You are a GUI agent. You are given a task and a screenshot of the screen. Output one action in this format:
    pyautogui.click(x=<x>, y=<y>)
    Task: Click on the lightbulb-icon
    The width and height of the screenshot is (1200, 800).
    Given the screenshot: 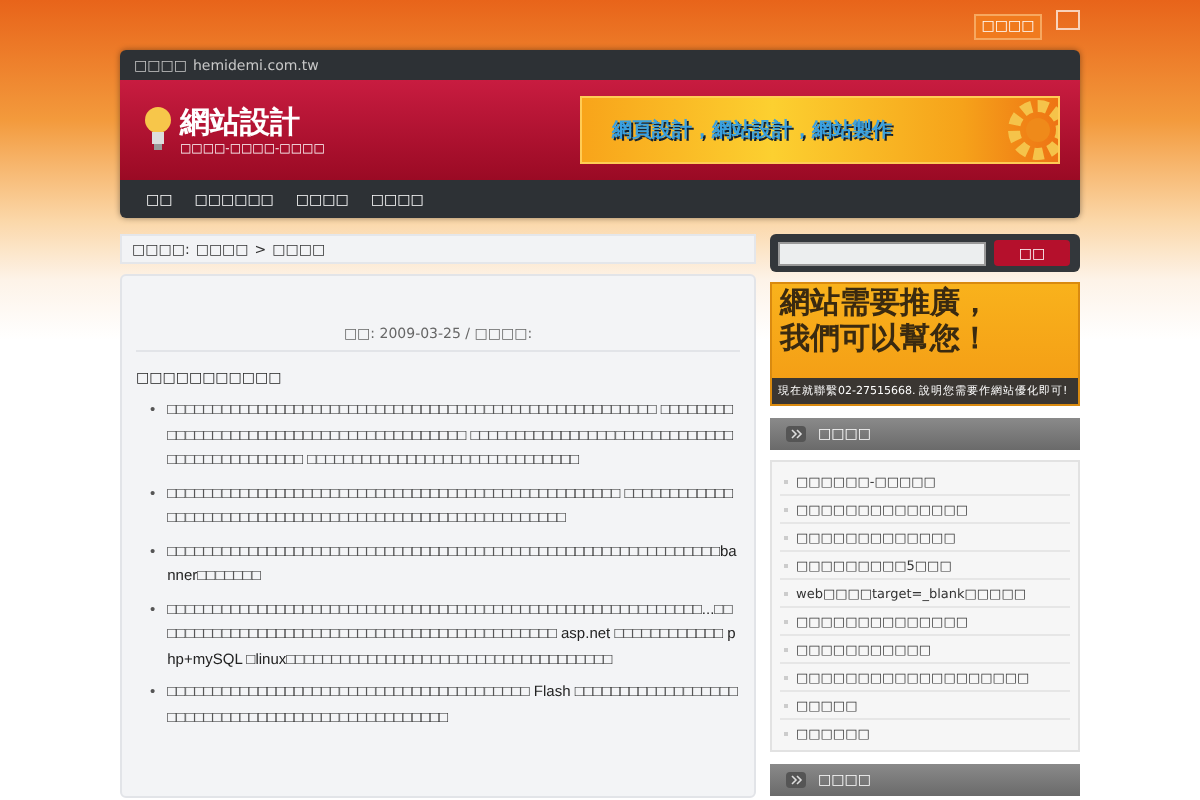 What is the action you would take?
    pyautogui.click(x=158, y=130)
    